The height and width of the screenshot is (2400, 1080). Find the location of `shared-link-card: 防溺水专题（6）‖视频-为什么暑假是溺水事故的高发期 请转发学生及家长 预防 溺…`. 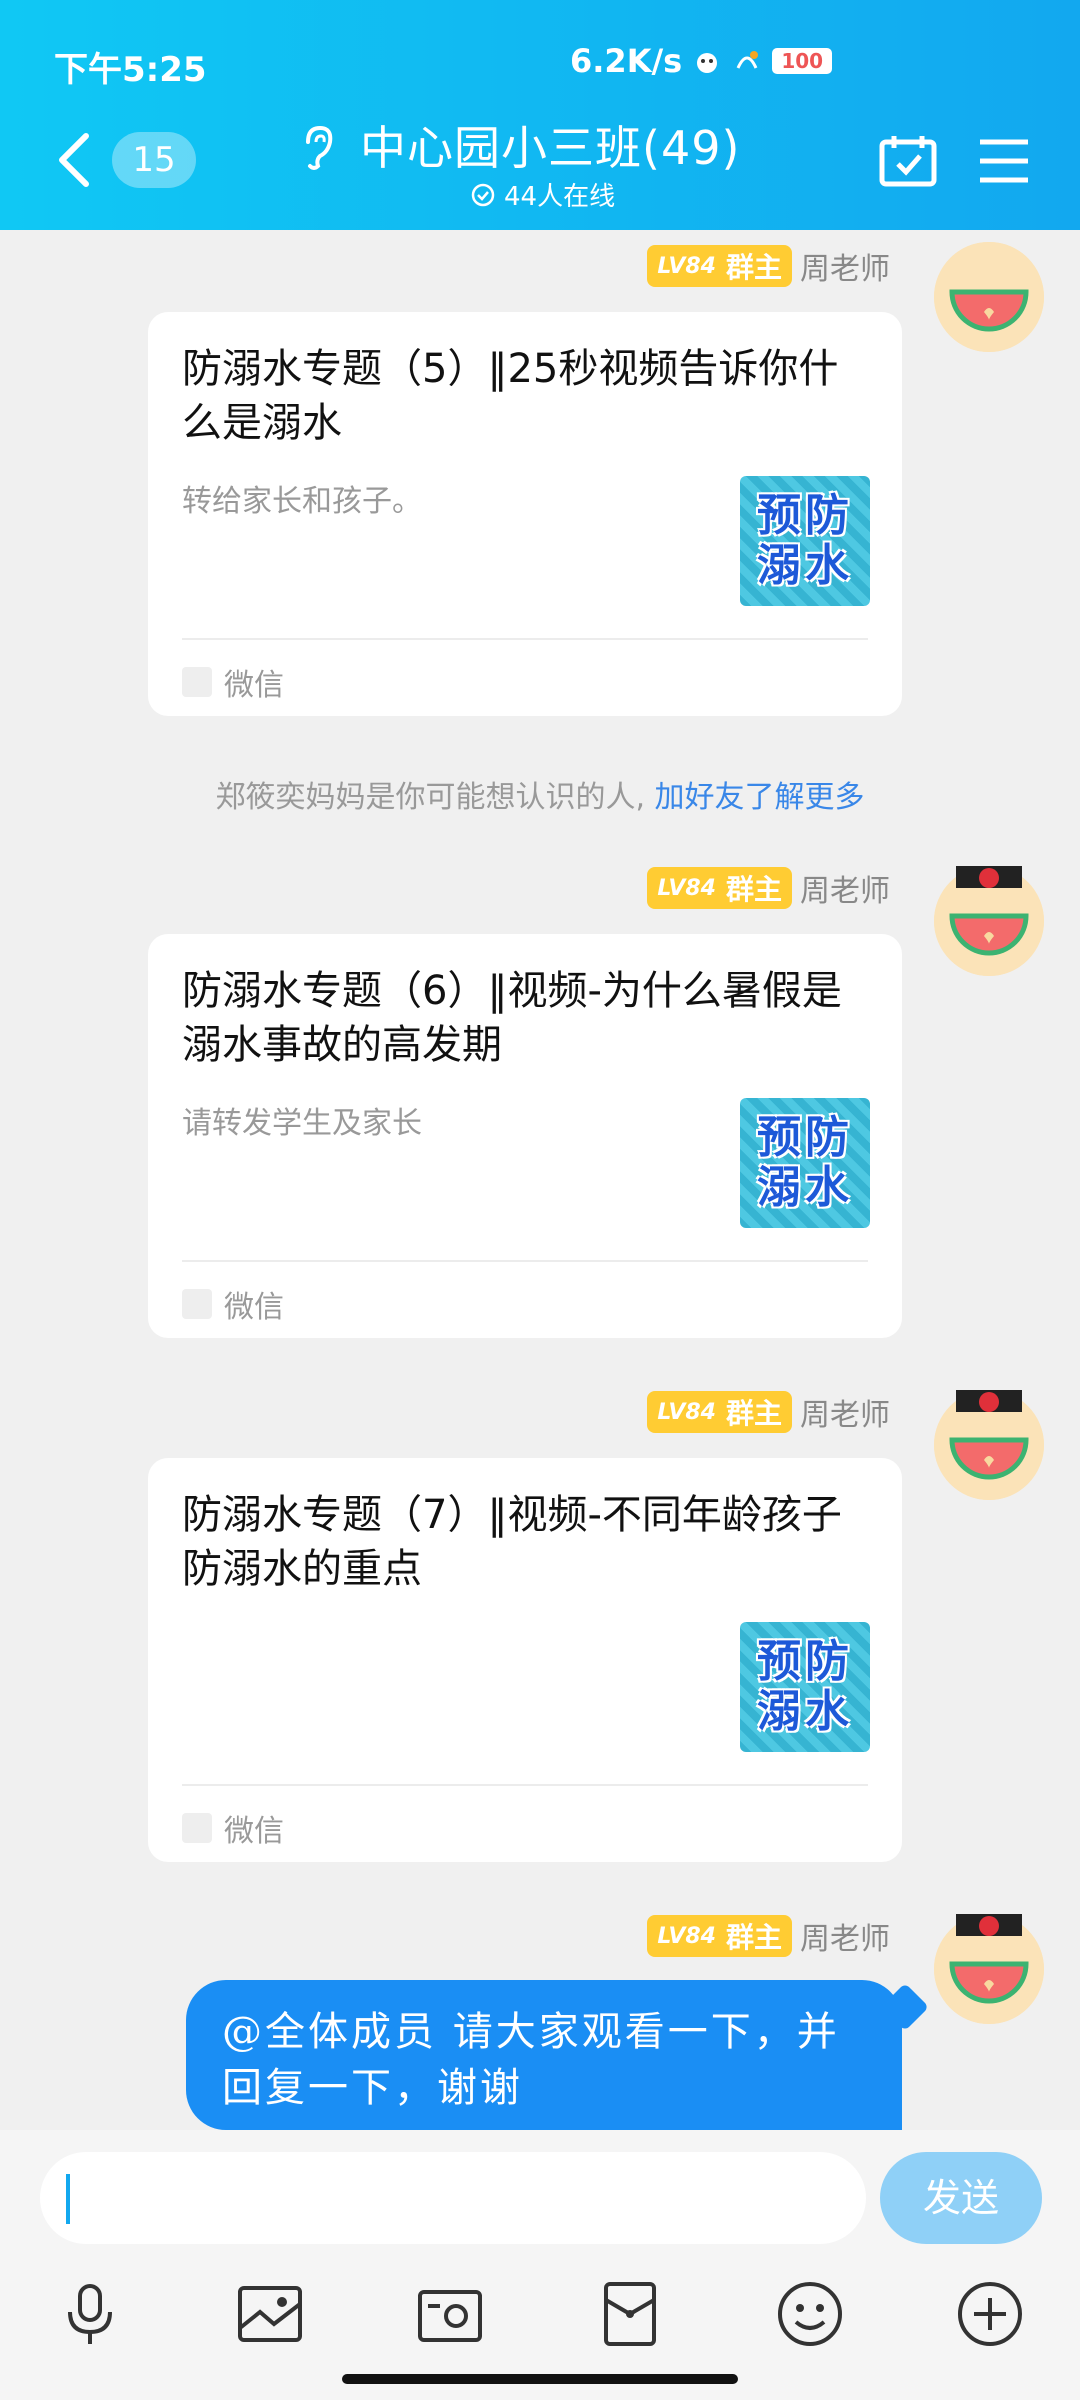

shared-link-card: 防溺水专题（6）‖视频-为什么暑假是溺水事故的高发期 请转发学生及家长 预防 溺… is located at coordinates (525, 1136).